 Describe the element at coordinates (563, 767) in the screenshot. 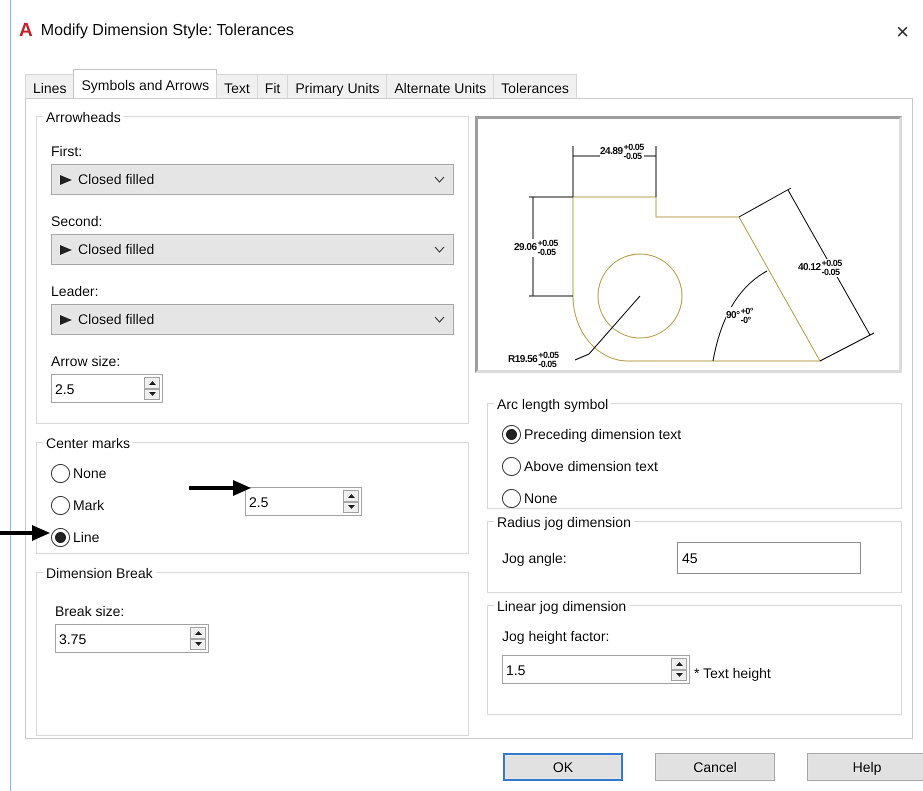

I see `dialog-button: OK` at that location.